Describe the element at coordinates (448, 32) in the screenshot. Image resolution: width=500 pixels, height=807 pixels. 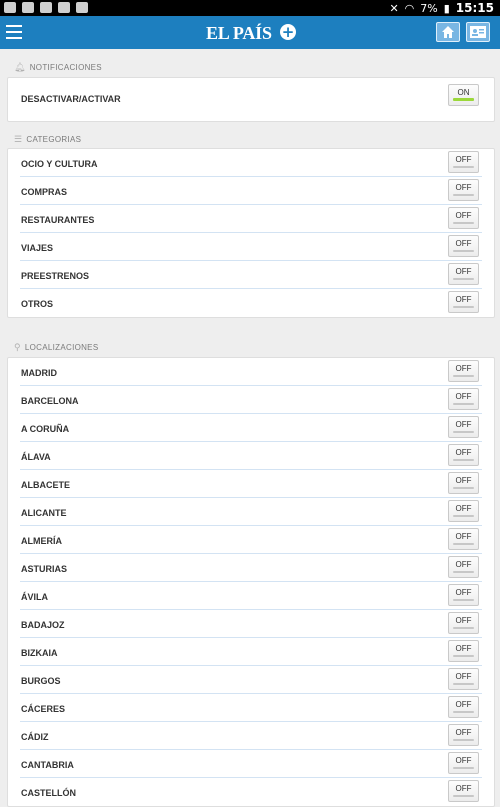
I see `home-button` at that location.